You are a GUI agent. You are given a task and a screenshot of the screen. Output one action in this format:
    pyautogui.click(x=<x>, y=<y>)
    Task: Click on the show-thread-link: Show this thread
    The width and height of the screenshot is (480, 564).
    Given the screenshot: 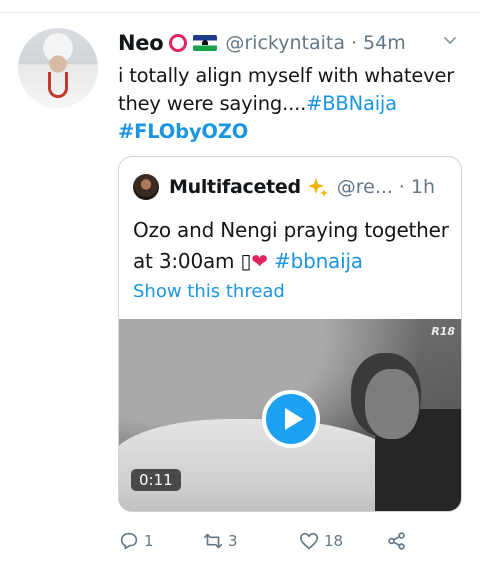 What is the action you would take?
    pyautogui.click(x=209, y=291)
    